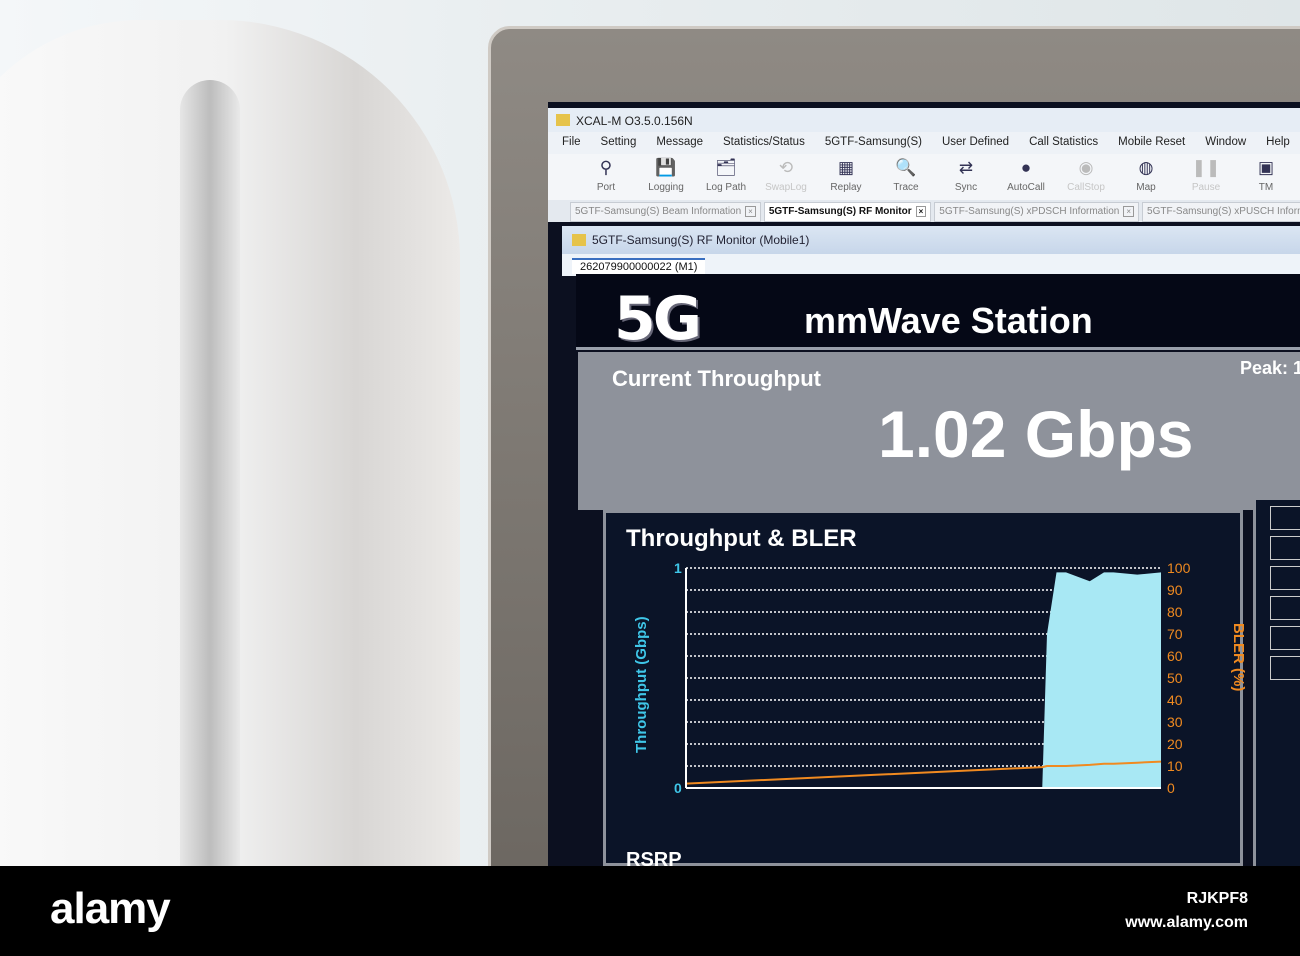 This screenshot has width=1300, height=956. What do you see at coordinates (654, 857) in the screenshot?
I see `rsrp-panel-title: RSRP` at bounding box center [654, 857].